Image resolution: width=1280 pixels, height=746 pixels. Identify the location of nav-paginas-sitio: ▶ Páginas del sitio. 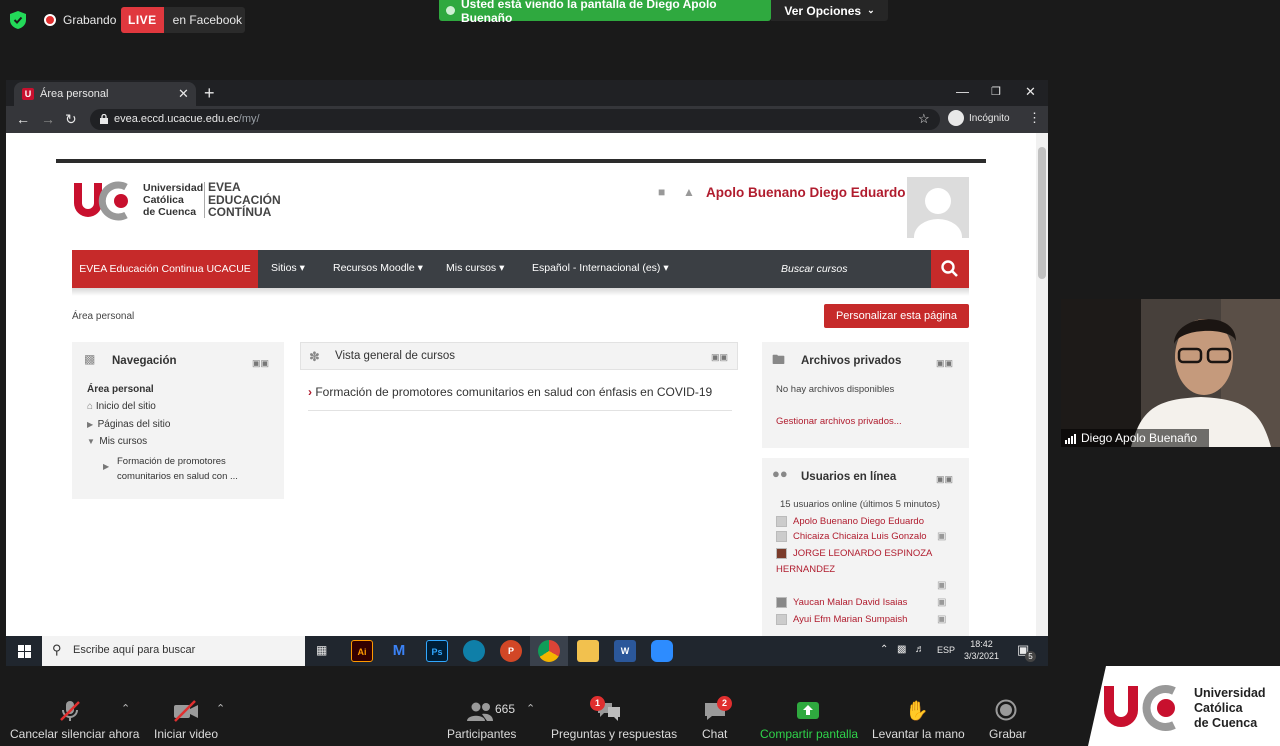
(128, 424).